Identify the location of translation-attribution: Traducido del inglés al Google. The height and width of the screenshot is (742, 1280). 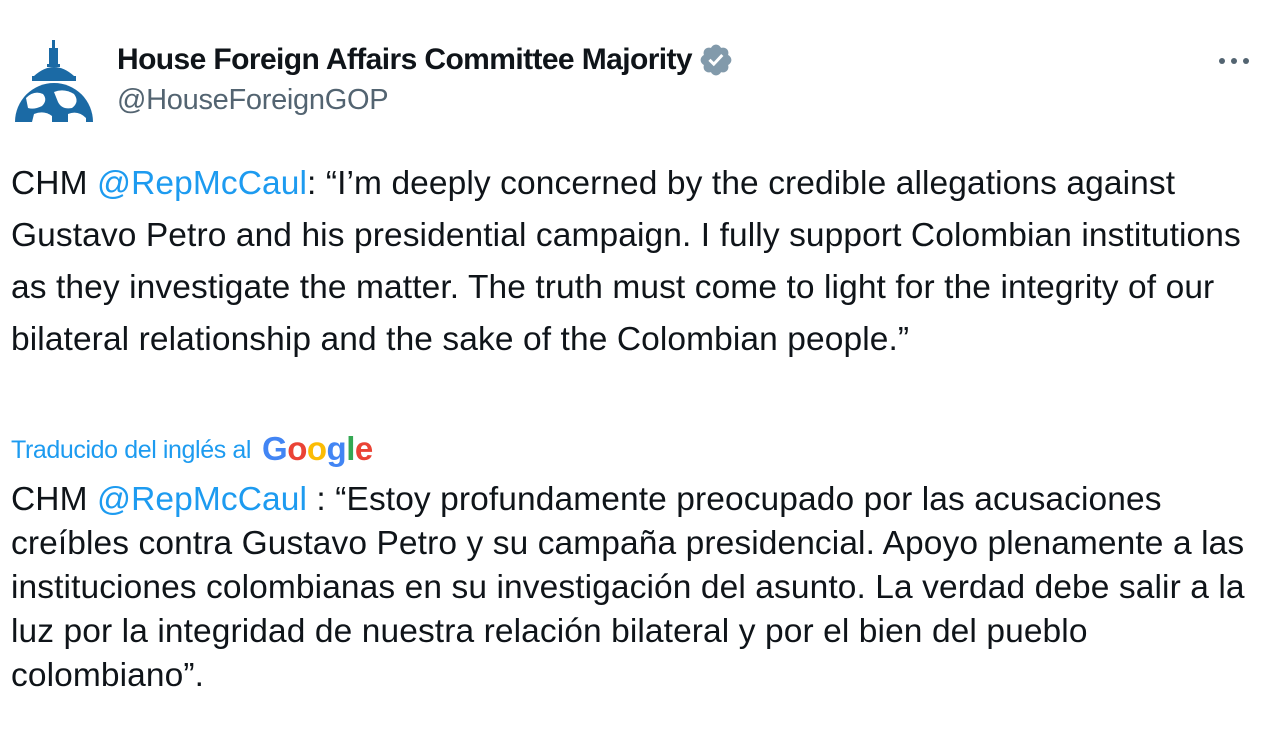
(192, 450).